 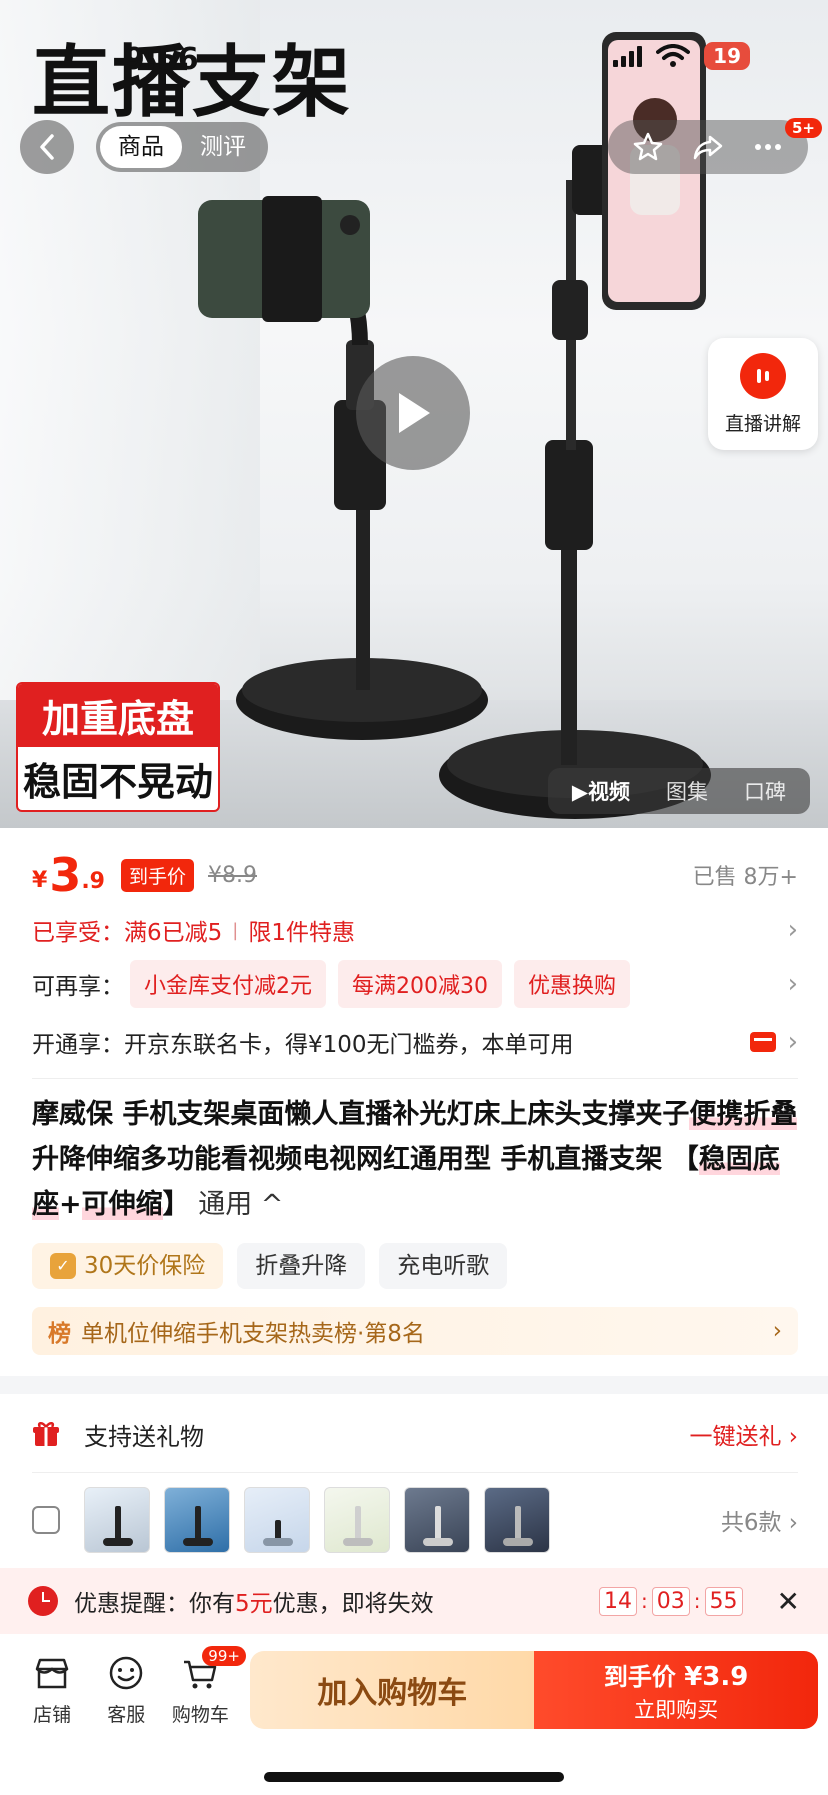 I want to click on cart-button: 99+ 购物车, so click(x=207, y=1686).